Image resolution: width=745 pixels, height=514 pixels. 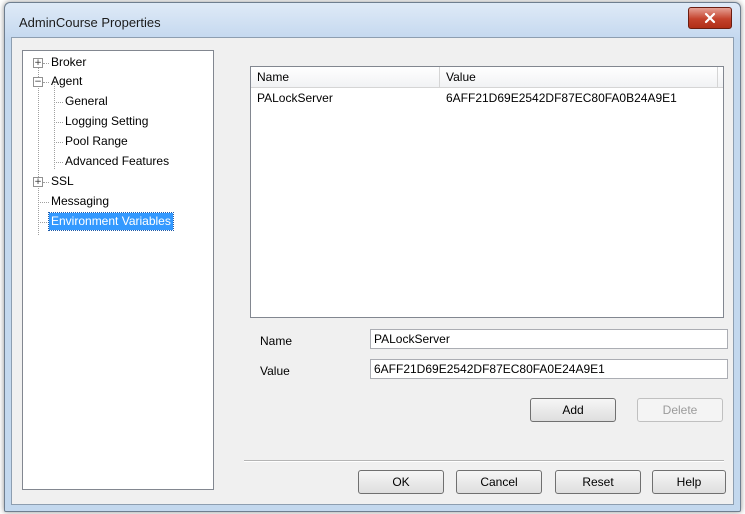 I want to click on separator, so click(x=484, y=461).